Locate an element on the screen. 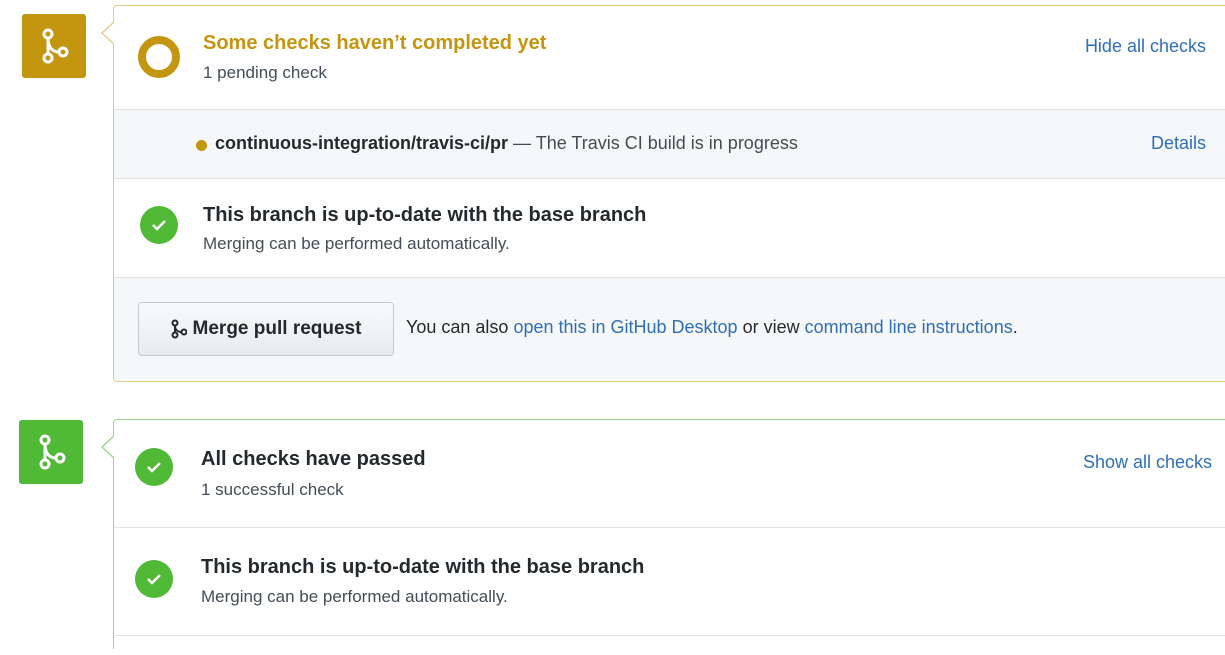 Image resolution: width=1225 pixels, height=655 pixels. check-name: continuous-integration/travis-ci/pr is located at coordinates (362, 143).